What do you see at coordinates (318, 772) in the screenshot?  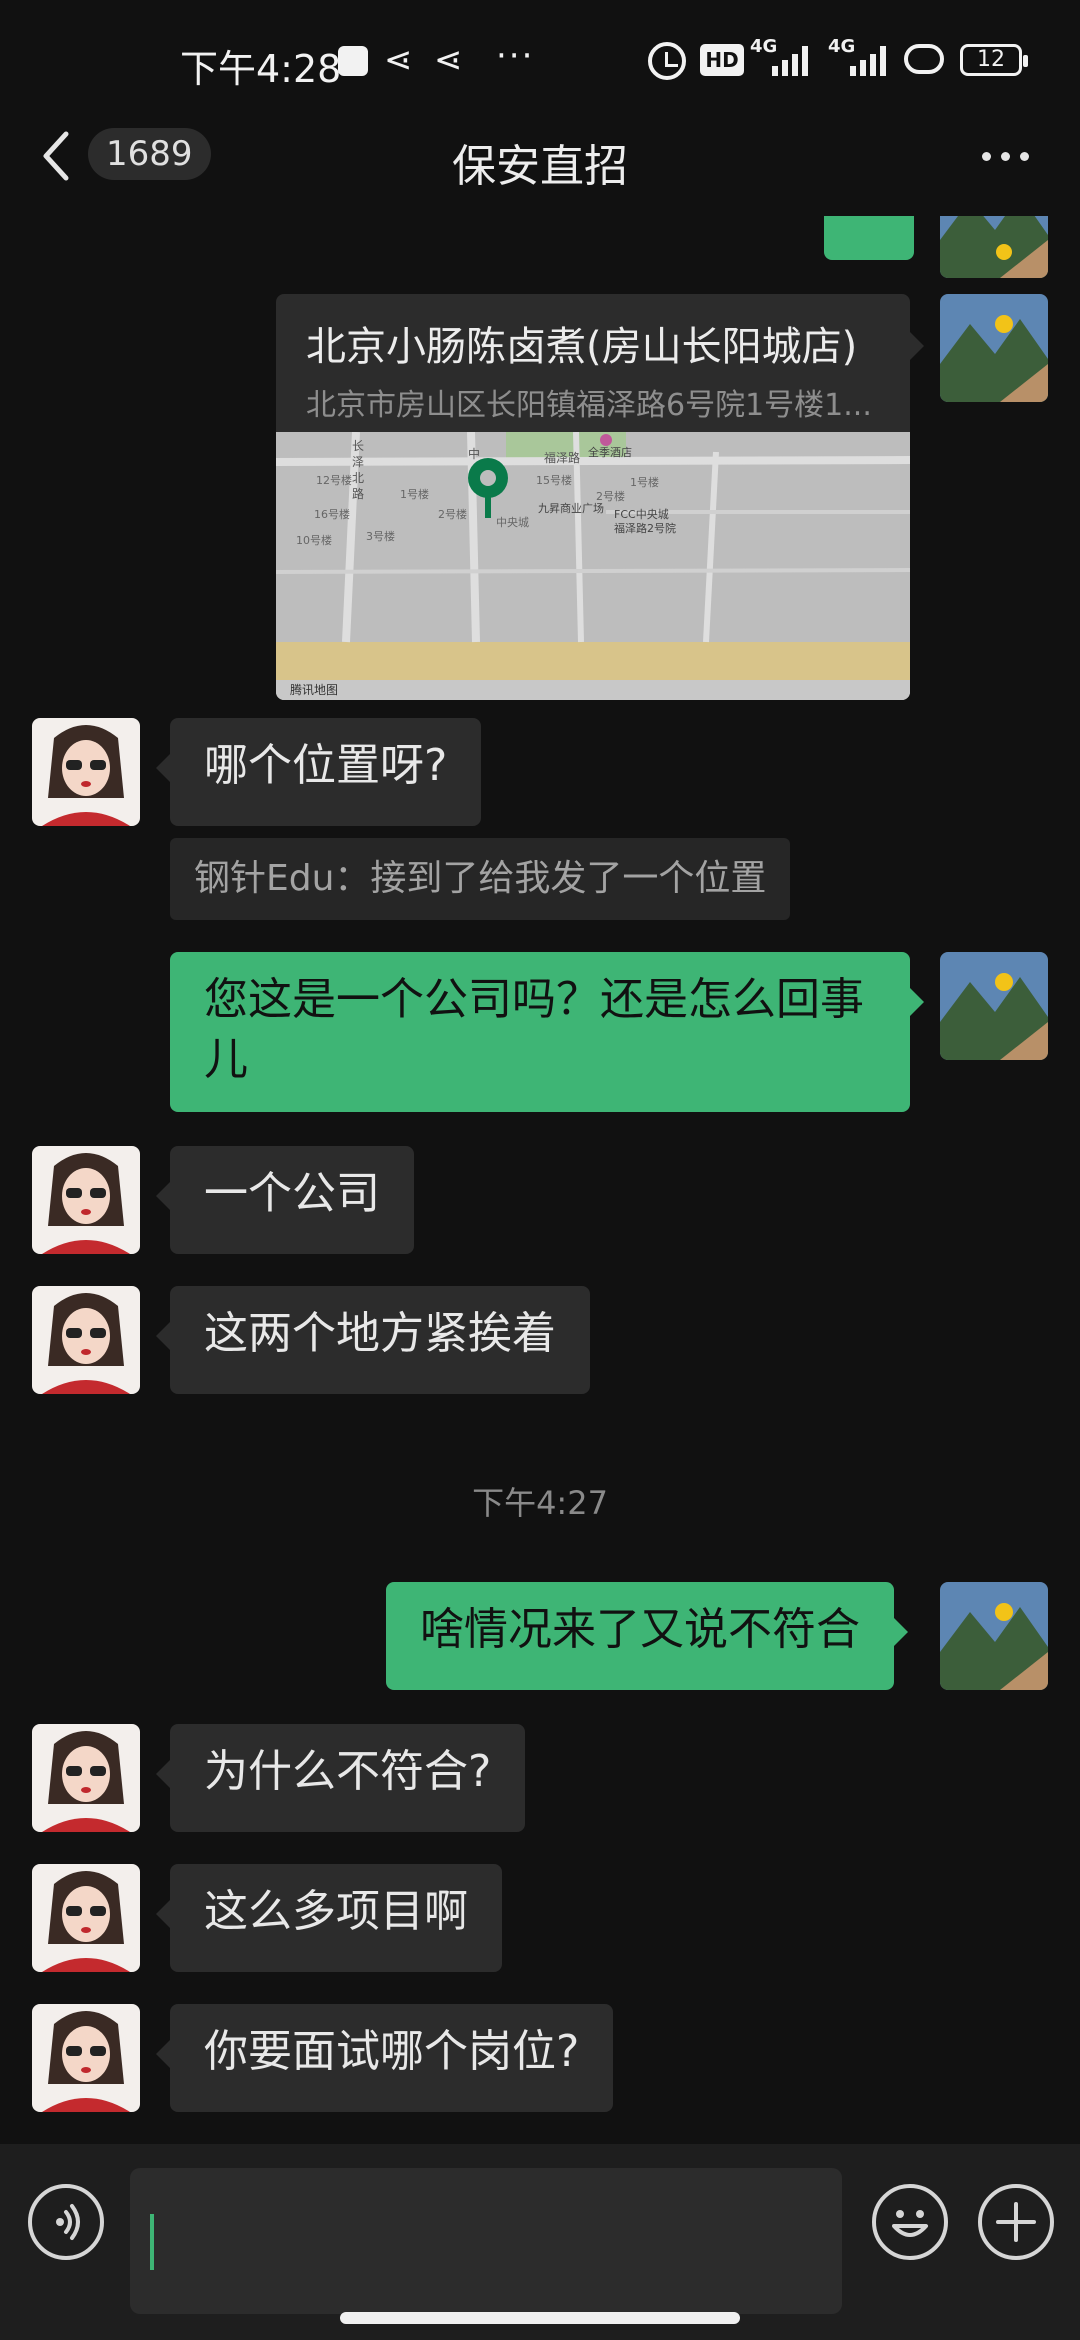 I see `message-bubble: 哪个位置呀?` at bounding box center [318, 772].